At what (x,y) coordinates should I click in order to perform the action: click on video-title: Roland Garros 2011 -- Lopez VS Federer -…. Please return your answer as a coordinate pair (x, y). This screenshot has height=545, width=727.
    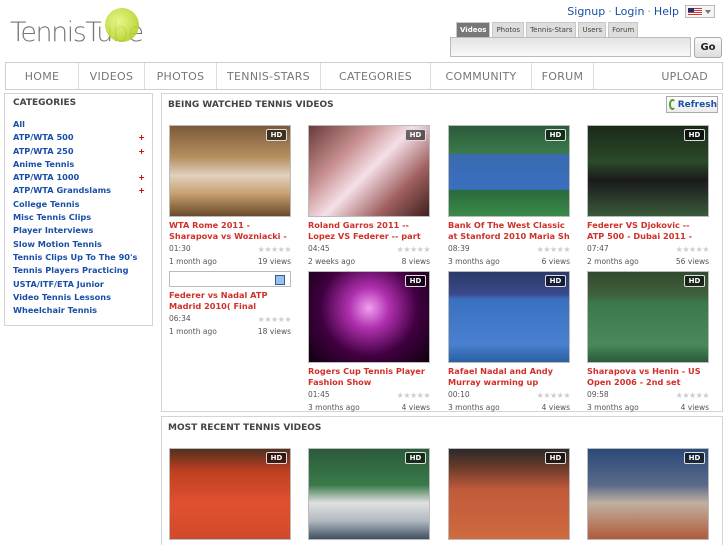
    Looking at the image, I should click on (369, 231).